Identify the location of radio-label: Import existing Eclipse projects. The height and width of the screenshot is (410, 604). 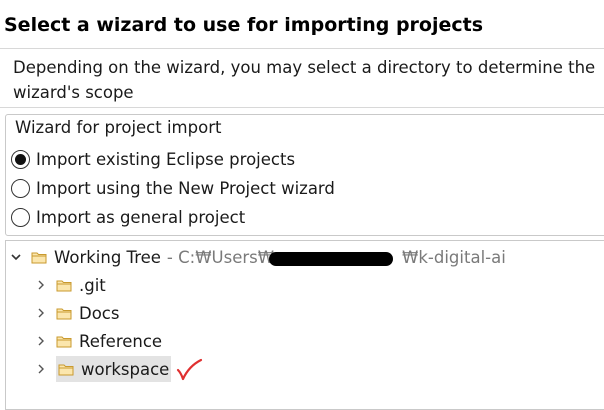
(166, 159).